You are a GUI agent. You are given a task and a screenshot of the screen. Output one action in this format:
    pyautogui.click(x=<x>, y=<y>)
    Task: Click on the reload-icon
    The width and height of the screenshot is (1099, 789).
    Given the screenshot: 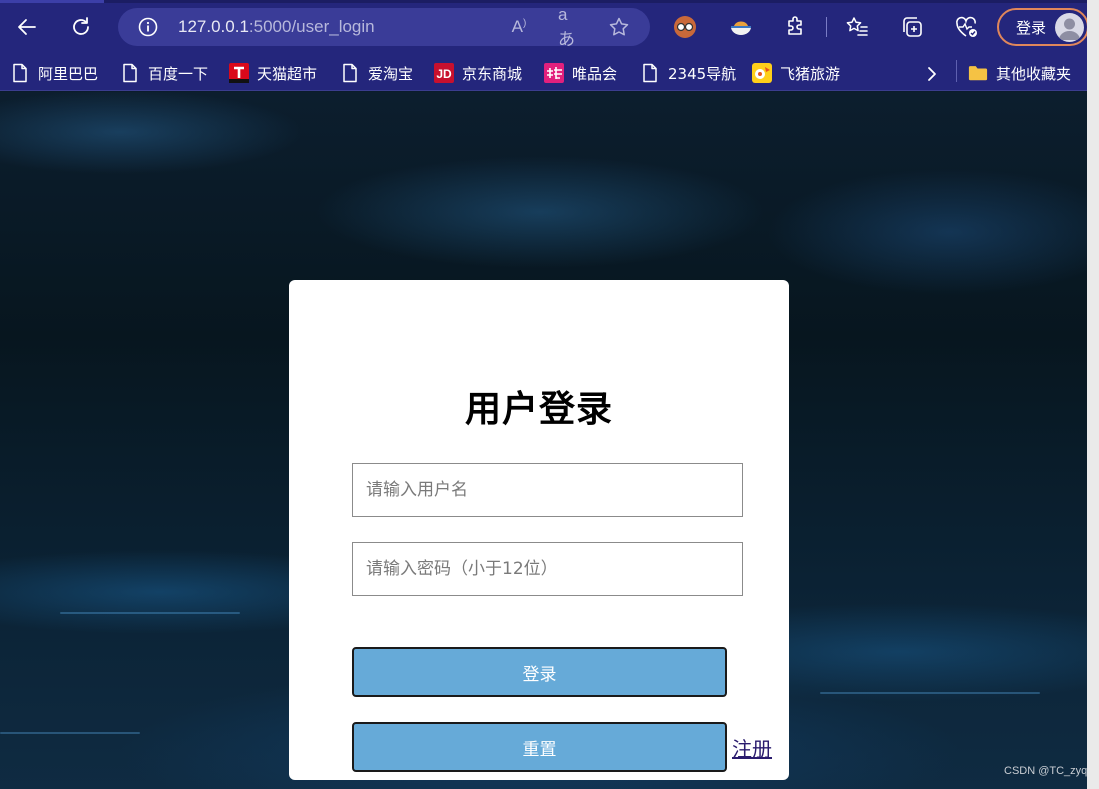 What is the action you would take?
    pyautogui.click(x=81, y=26)
    